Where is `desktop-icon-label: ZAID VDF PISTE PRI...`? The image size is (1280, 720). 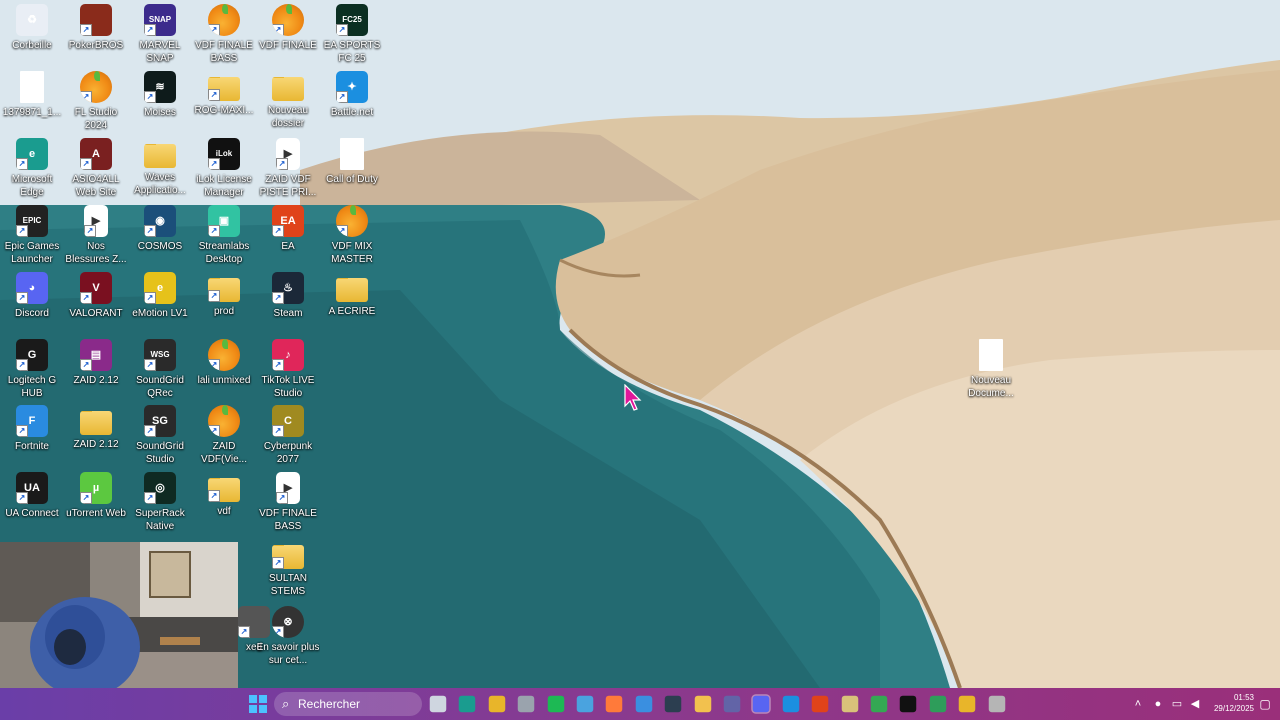 desktop-icon-label: ZAID VDF PISTE PRI... is located at coordinates (288, 186).